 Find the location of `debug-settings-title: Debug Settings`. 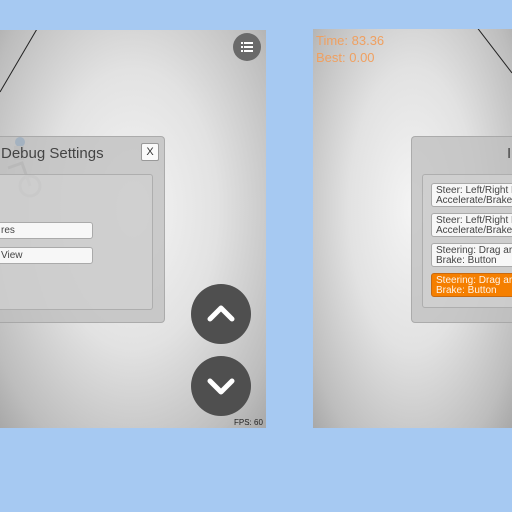

debug-settings-title: Debug Settings is located at coordinates (52, 153).